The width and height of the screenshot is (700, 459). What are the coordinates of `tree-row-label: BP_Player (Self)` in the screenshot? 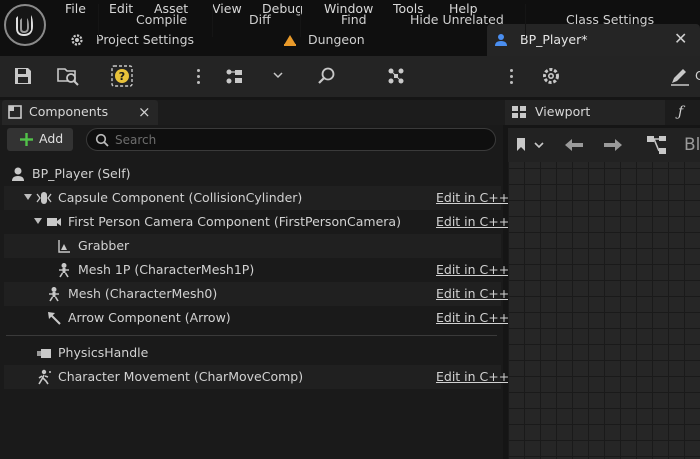 It's located at (81, 173).